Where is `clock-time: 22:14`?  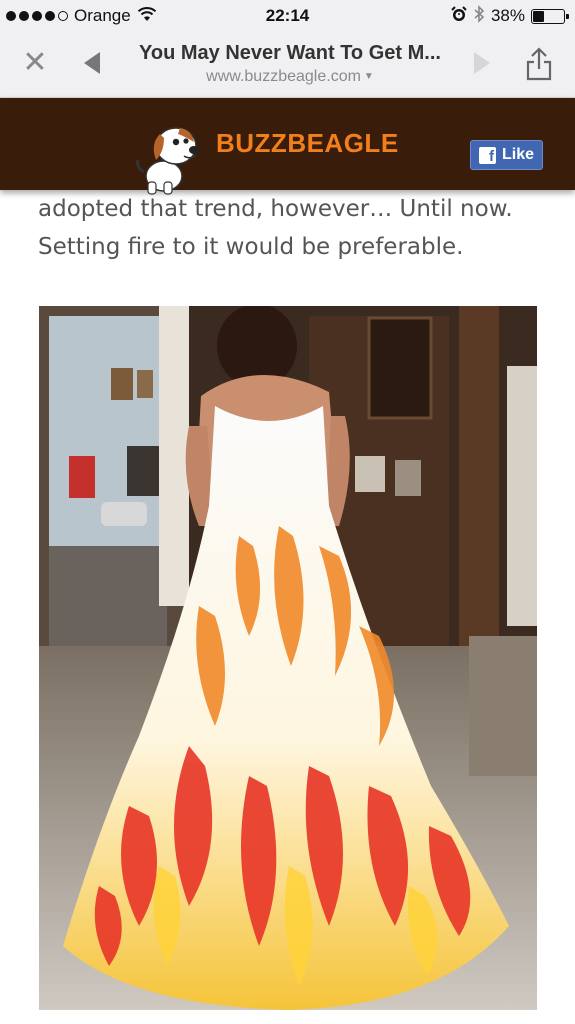
clock-time: 22:14 is located at coordinates (287, 15).